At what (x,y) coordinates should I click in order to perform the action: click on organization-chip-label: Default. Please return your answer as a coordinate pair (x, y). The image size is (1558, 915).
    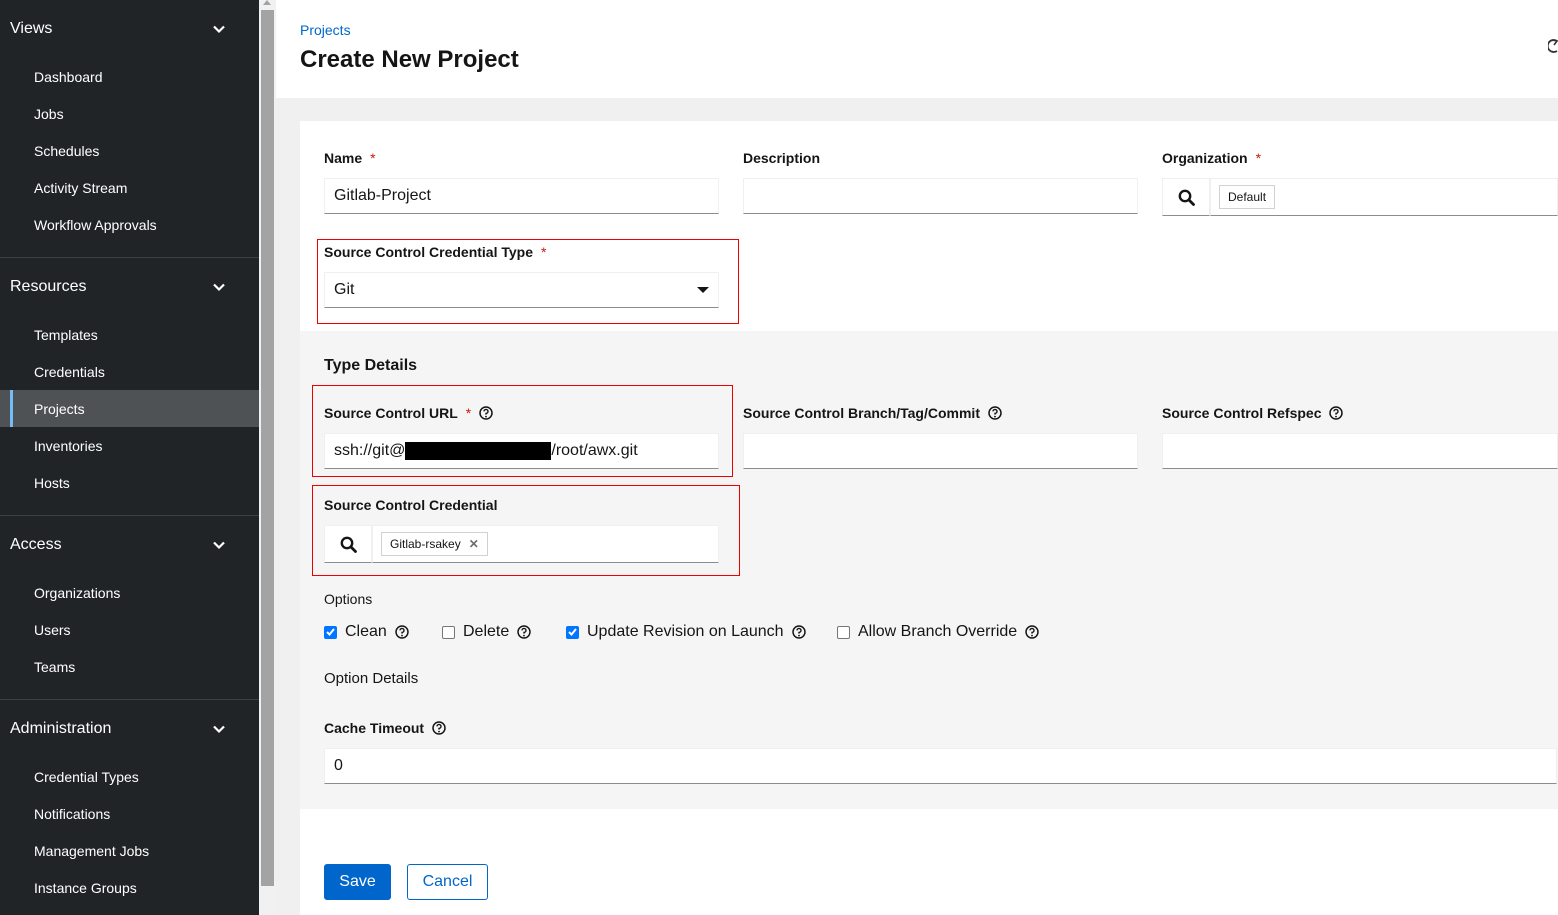
    Looking at the image, I should click on (1247, 197).